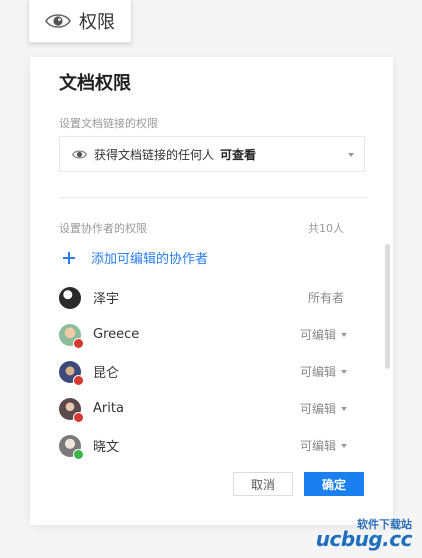  I want to click on cancel-button: 取消, so click(263, 484).